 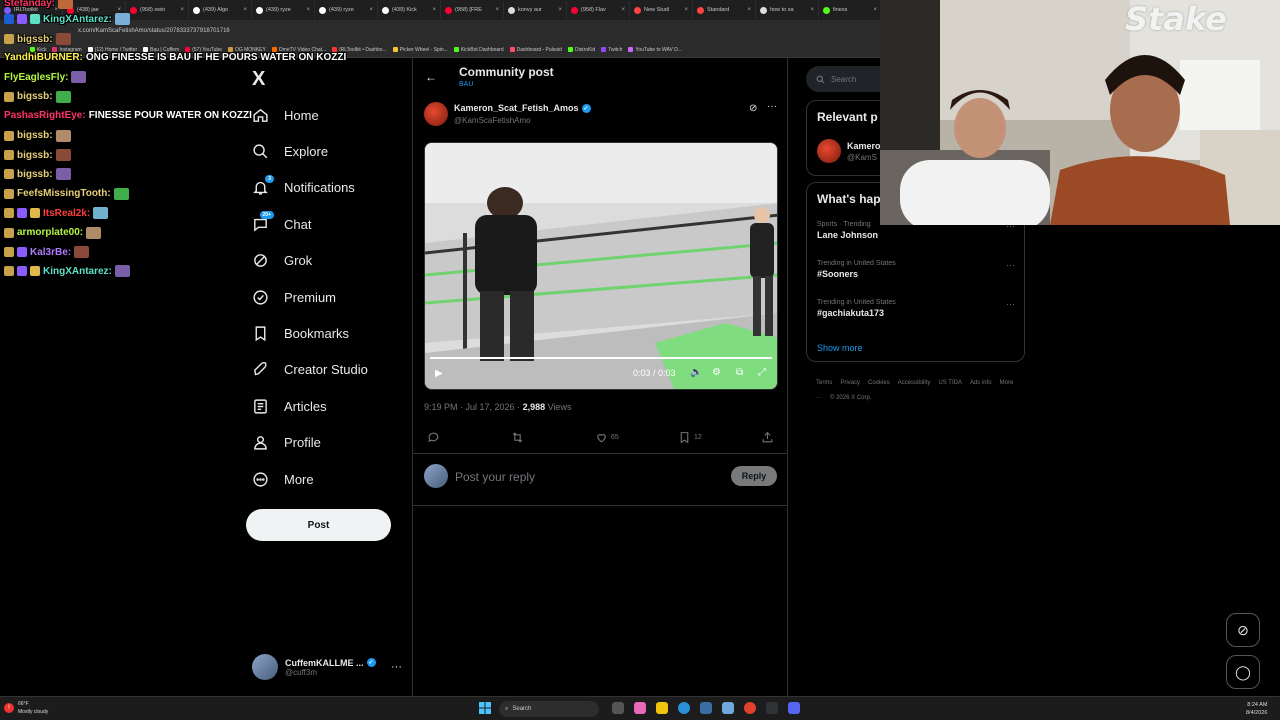 I want to click on community-link: BAU, so click(x=466, y=84).